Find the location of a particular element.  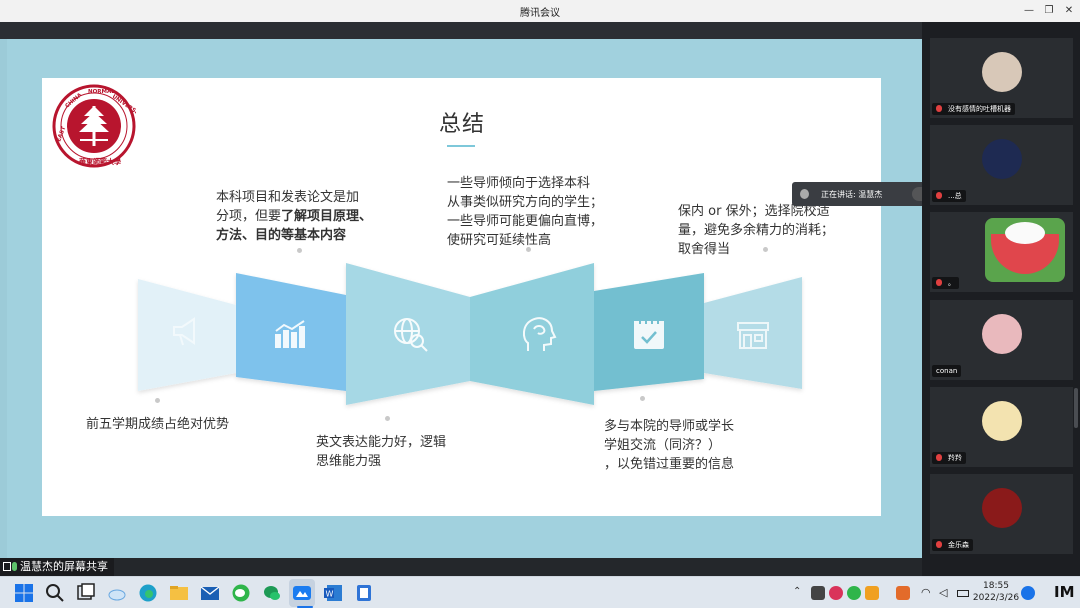

notes-icon is located at coordinates (364, 593).